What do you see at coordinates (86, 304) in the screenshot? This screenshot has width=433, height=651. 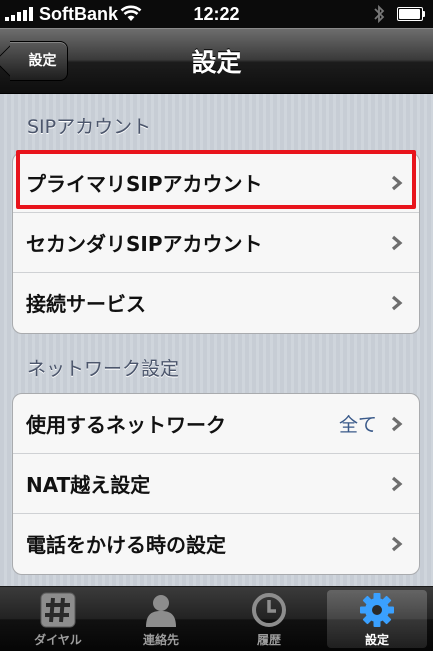 I see `row-label: 接続サービス` at bounding box center [86, 304].